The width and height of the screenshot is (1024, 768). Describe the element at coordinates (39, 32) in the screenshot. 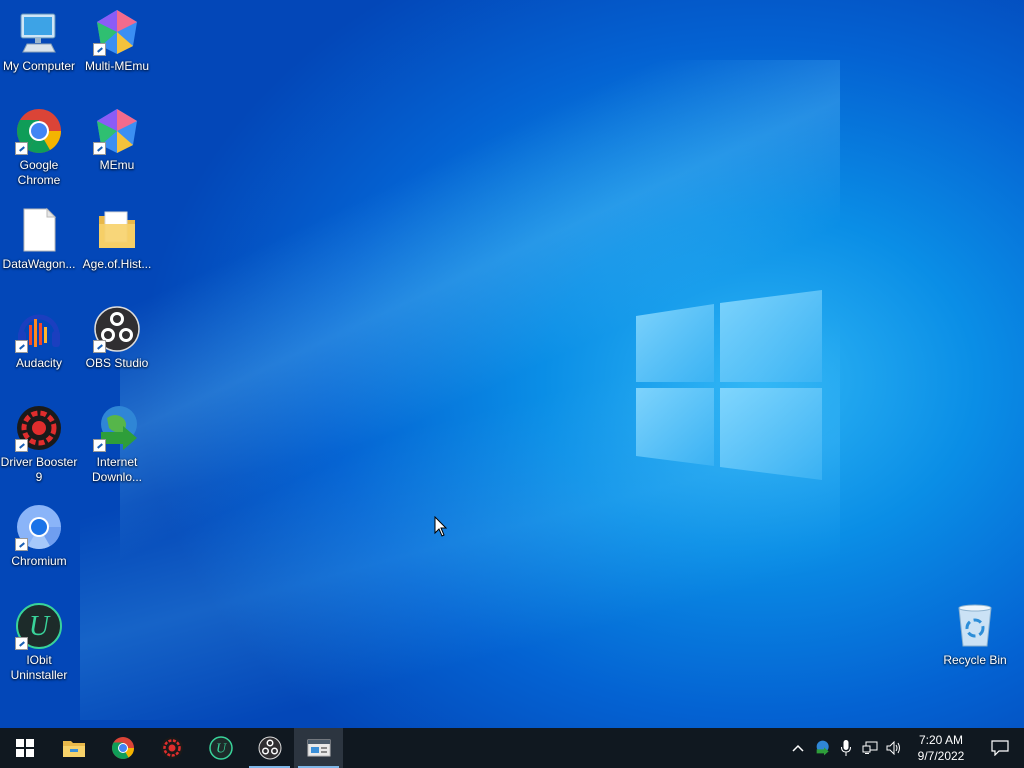

I see `computer-icon` at that location.